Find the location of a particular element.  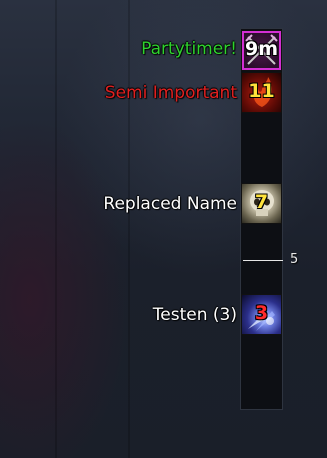

timer-count-testen: 3 is located at coordinates (261, 313).